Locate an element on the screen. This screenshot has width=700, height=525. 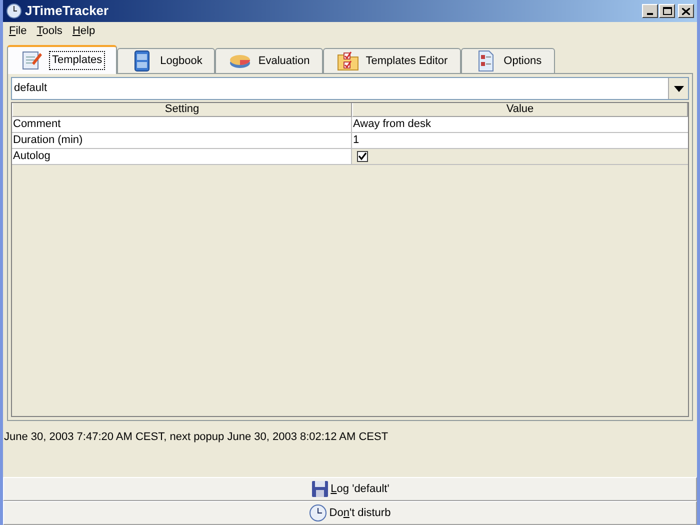
menu-item: Tools is located at coordinates (49, 31).